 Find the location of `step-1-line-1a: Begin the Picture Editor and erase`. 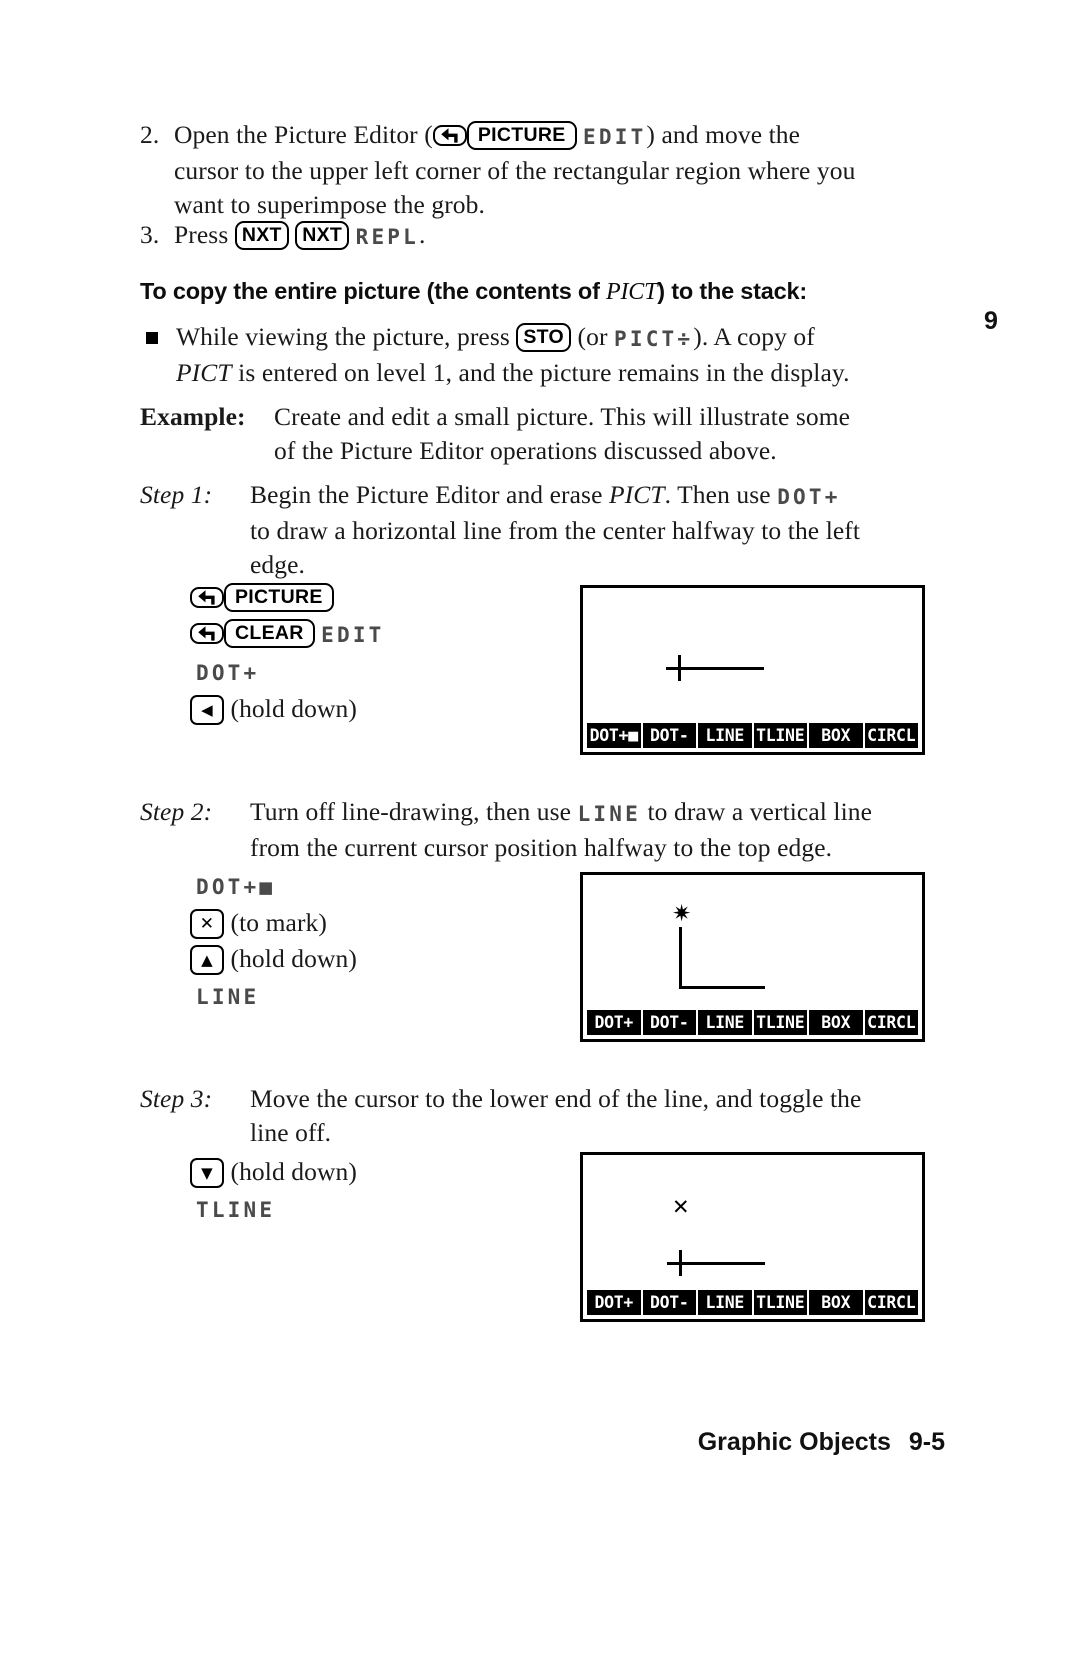

step-1-line-1a: Begin the Picture Editor and erase is located at coordinates (429, 494).